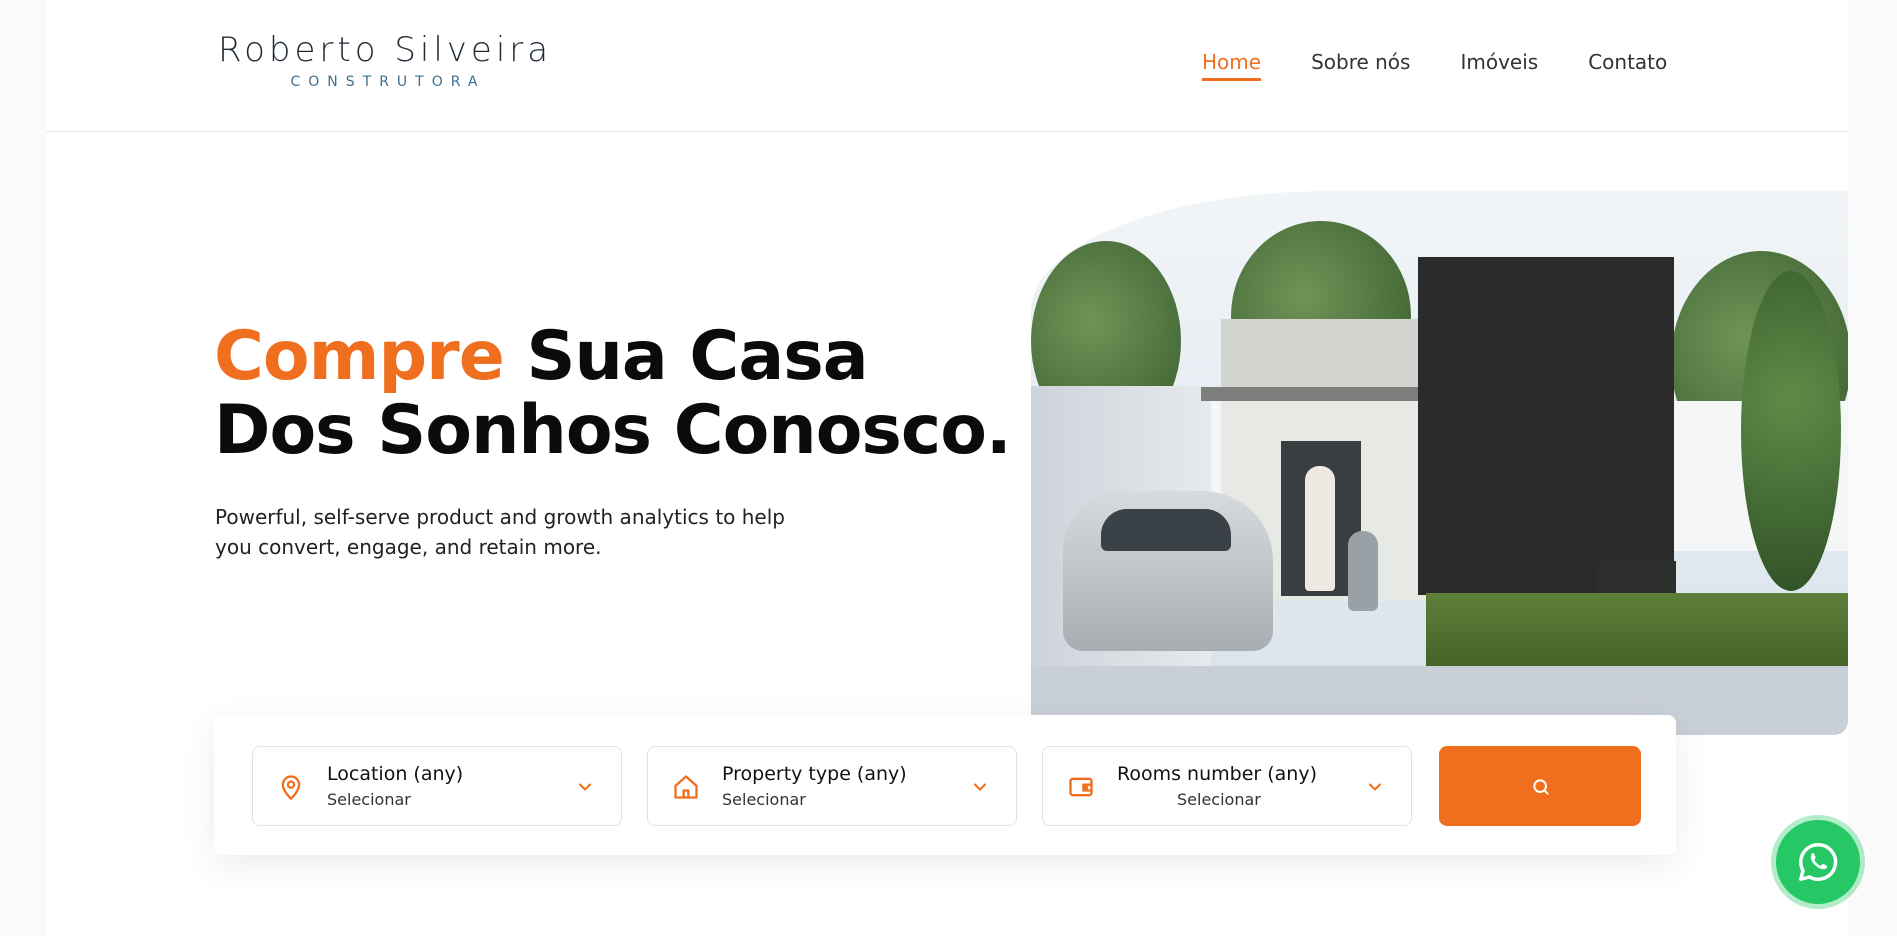 The width and height of the screenshot is (1897, 936). I want to click on image-car-window, so click(1166, 530).